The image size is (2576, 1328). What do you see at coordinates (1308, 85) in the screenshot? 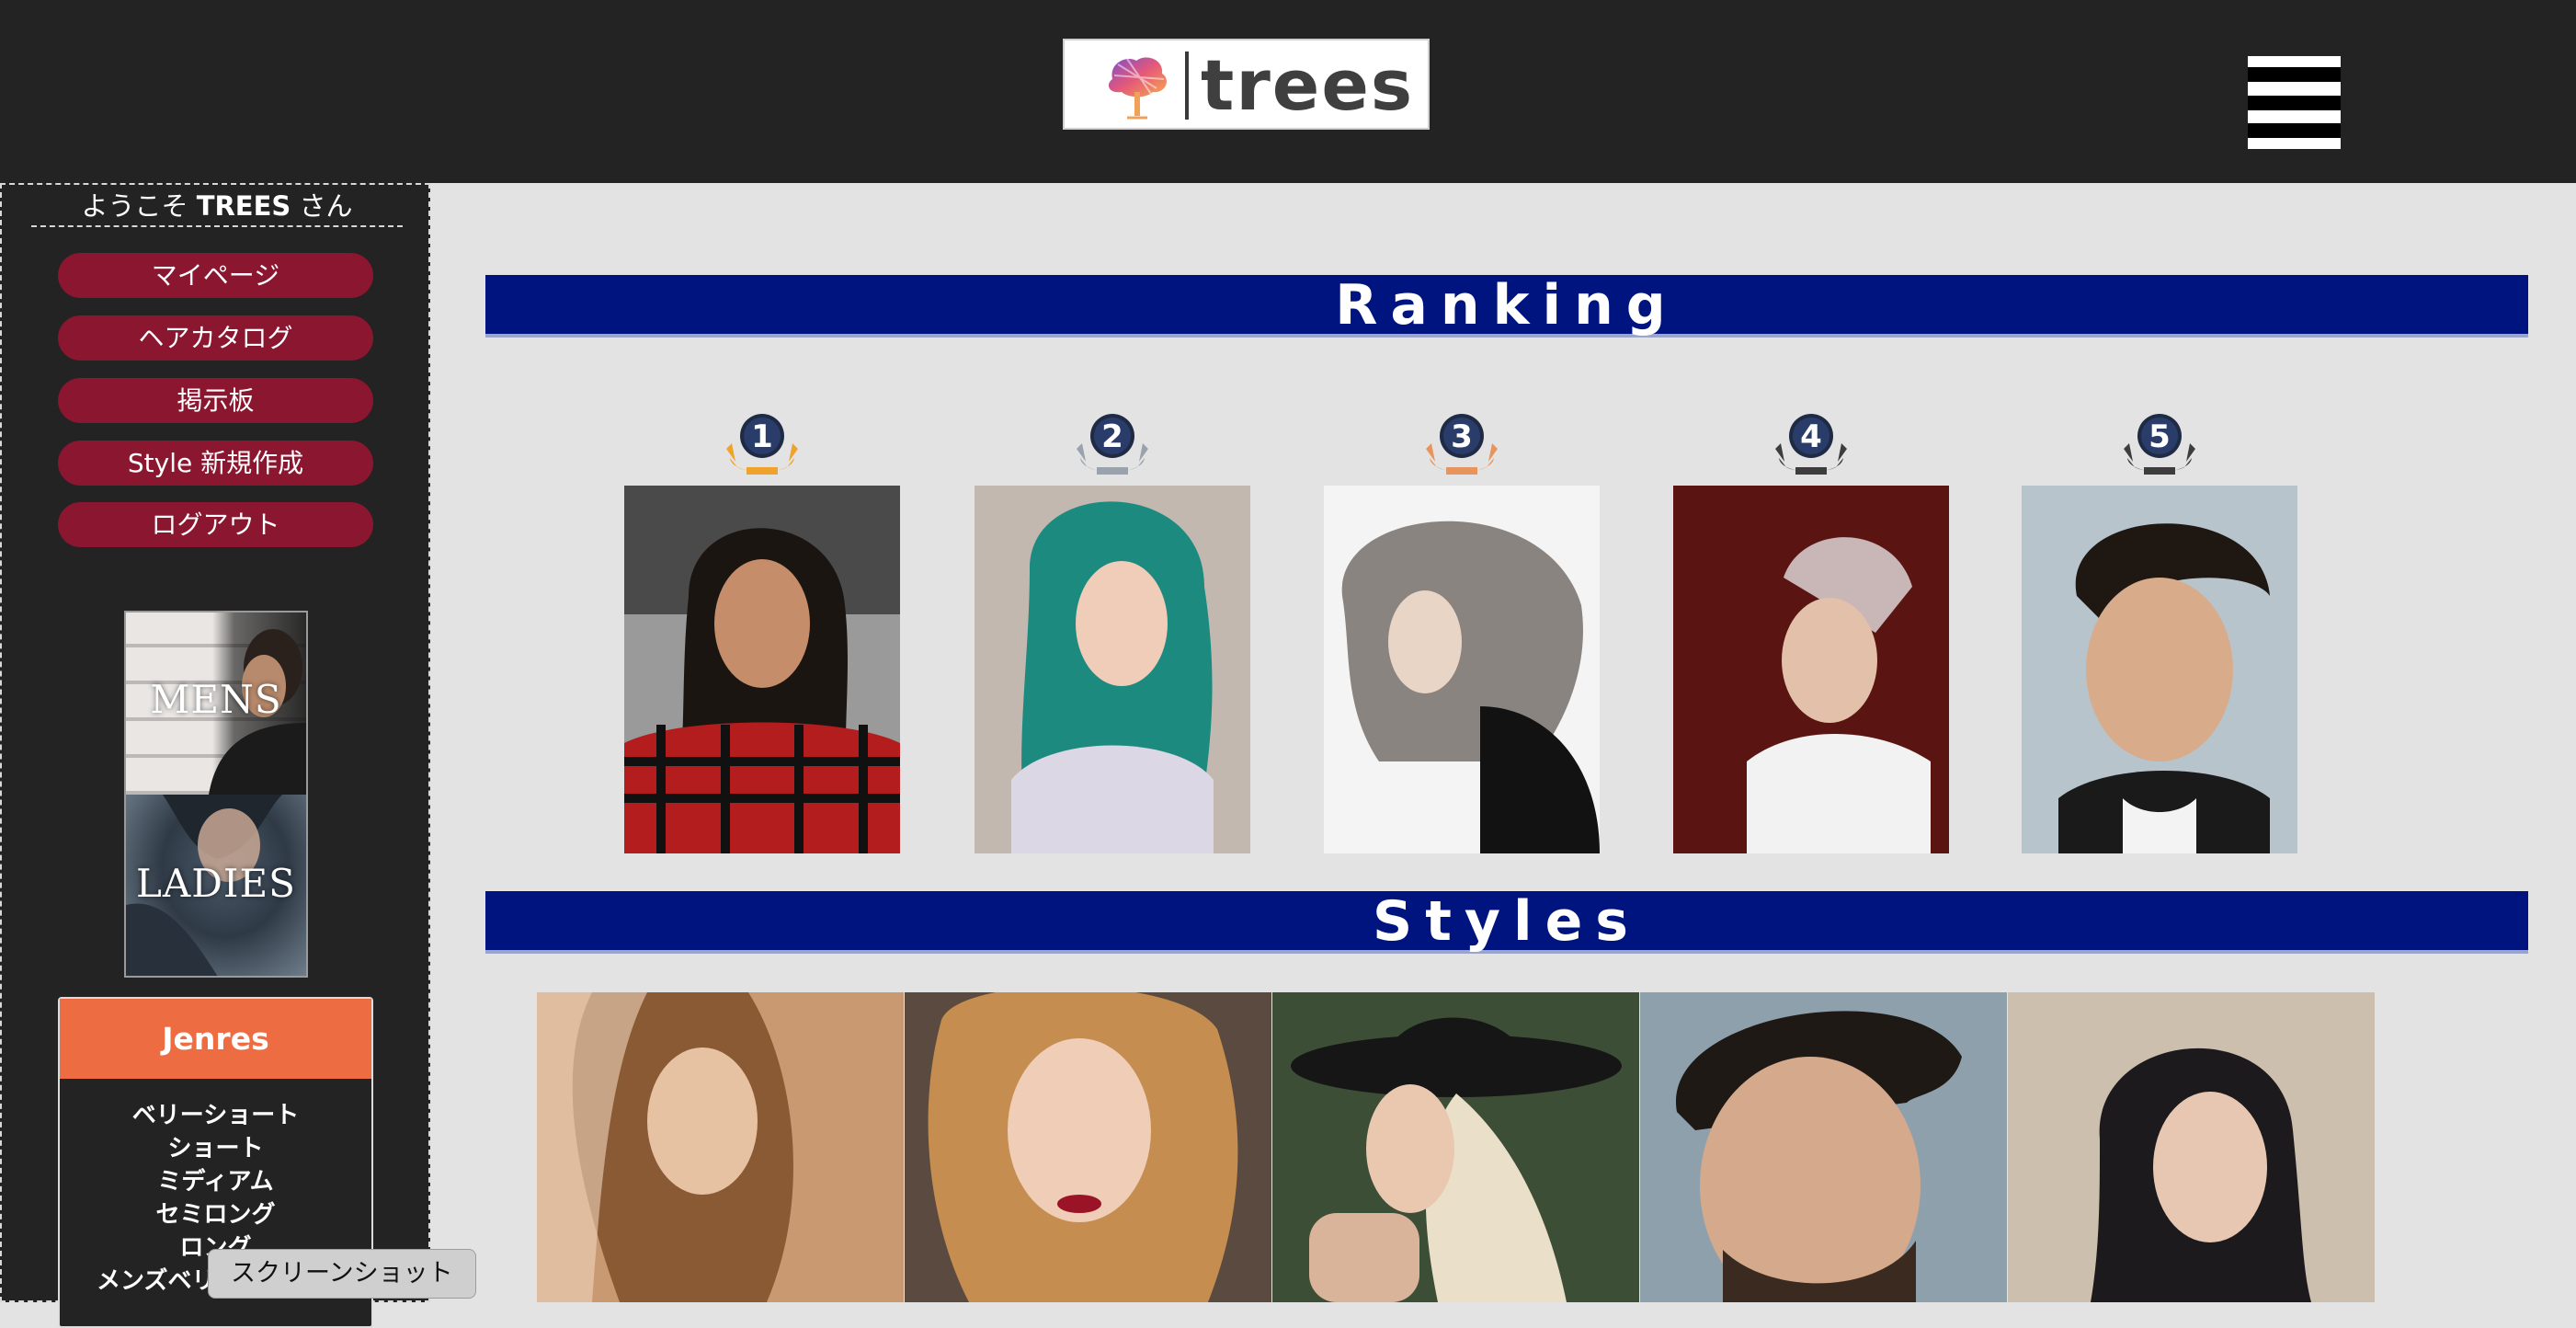
I see `logo-text: trees` at bounding box center [1308, 85].